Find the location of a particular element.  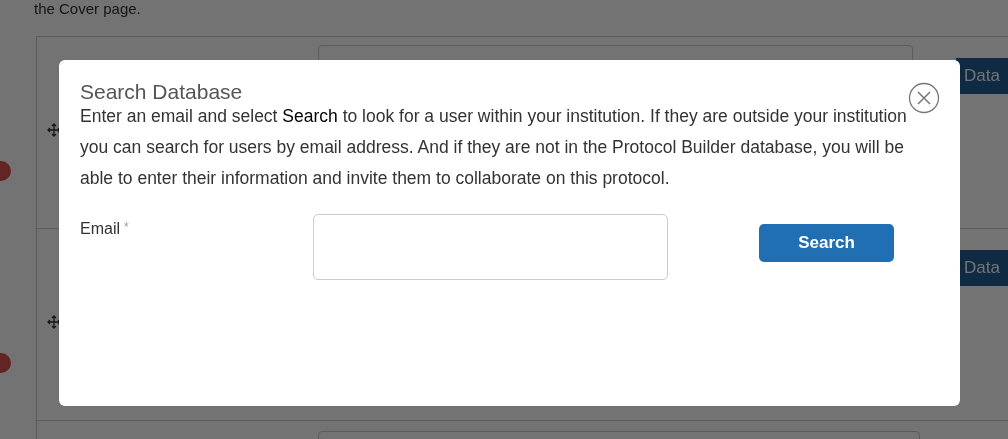

dialog-title: Search Database is located at coordinates (161, 92).